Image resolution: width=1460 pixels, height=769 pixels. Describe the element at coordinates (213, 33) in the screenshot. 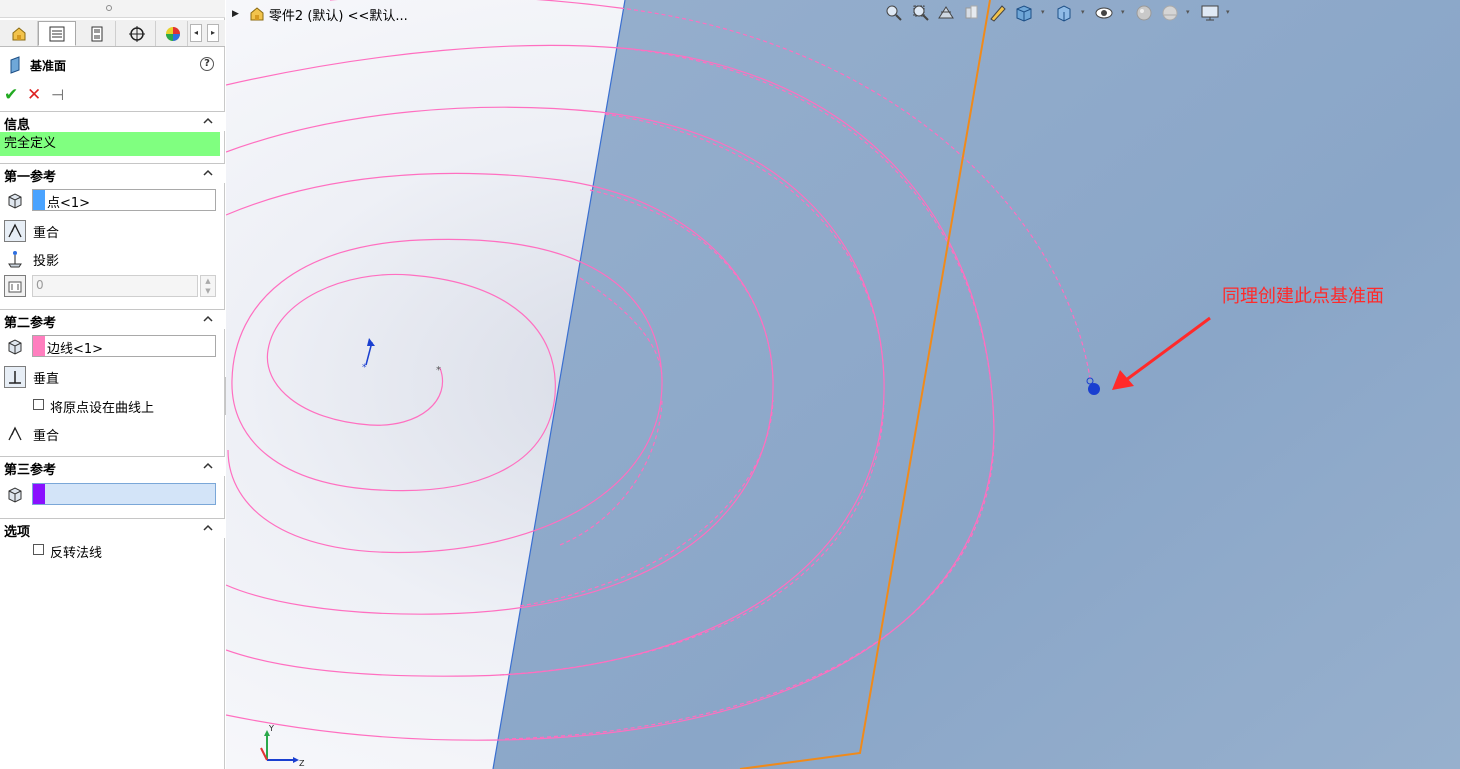

I see `tab-scroll-right-icon: ▸` at that location.